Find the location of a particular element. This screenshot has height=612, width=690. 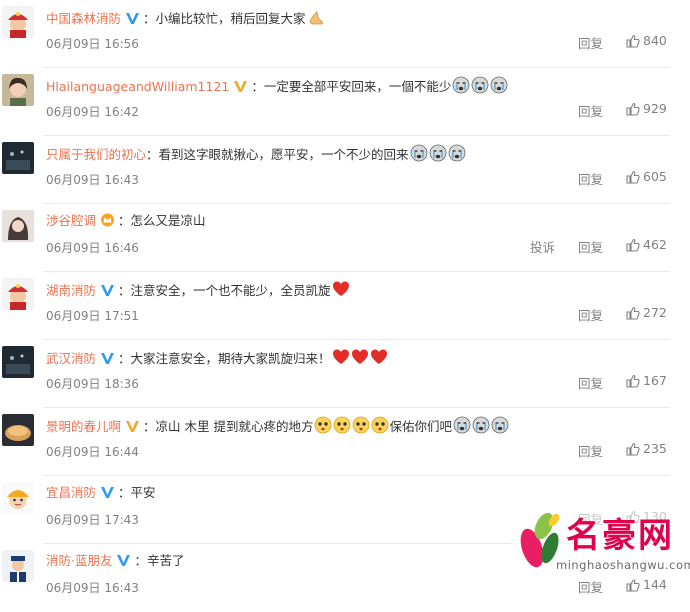

comment-text: ：大家注意安全，期待大家凯旋归来！ is located at coordinates (224, 358).